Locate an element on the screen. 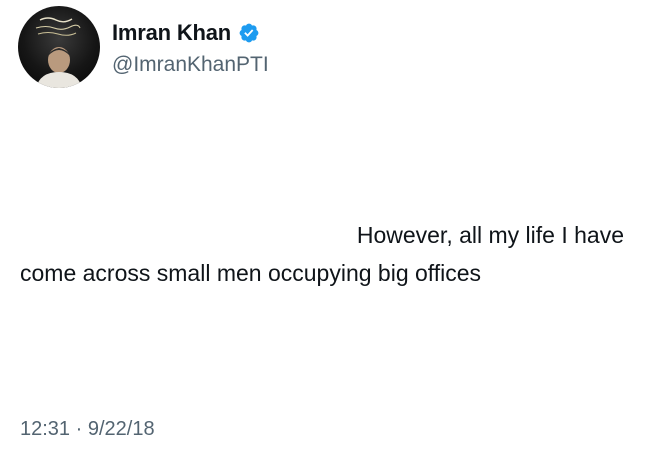  avatar is located at coordinates (59, 47).